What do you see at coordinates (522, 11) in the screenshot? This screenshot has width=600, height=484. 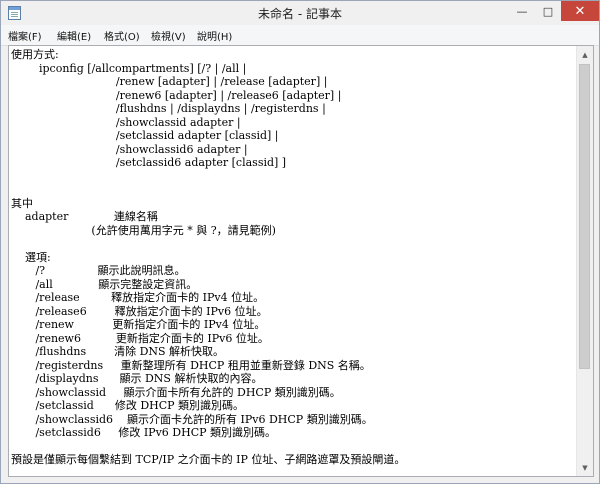 I see `minimize-button: —` at bounding box center [522, 11].